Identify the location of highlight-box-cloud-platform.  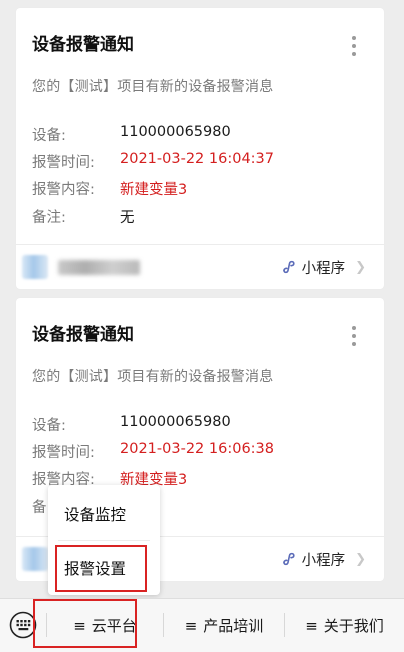
(85, 623).